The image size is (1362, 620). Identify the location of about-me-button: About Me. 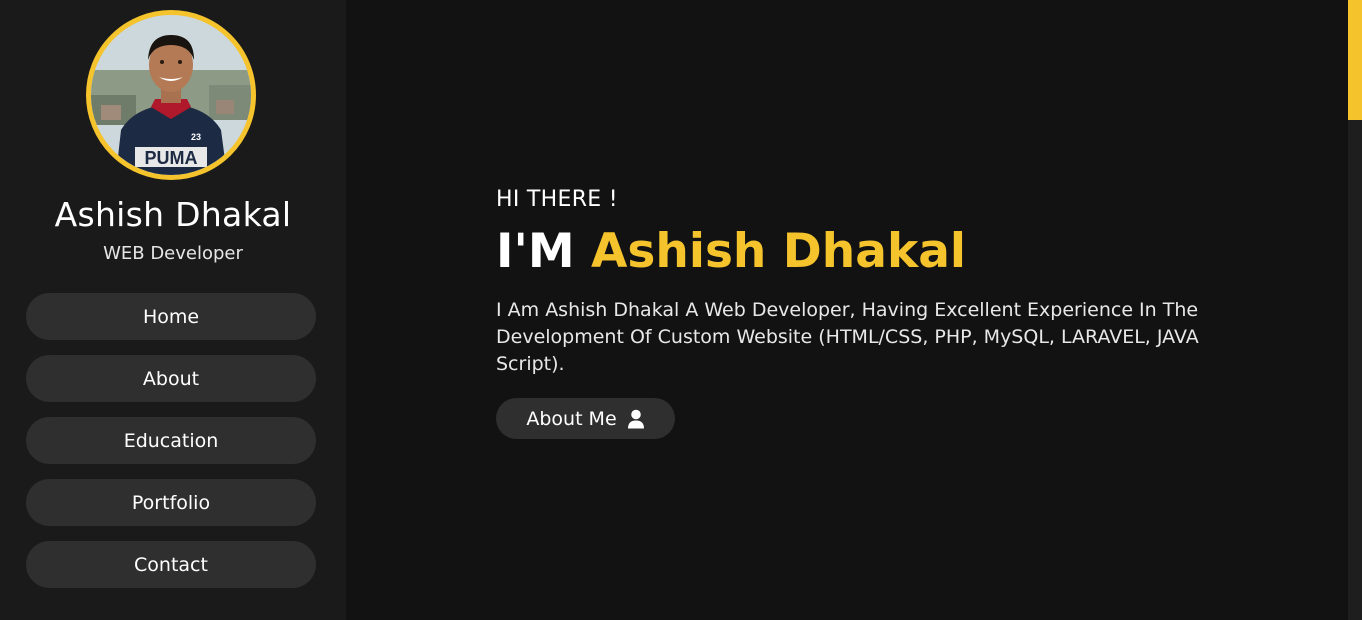
(585, 418).